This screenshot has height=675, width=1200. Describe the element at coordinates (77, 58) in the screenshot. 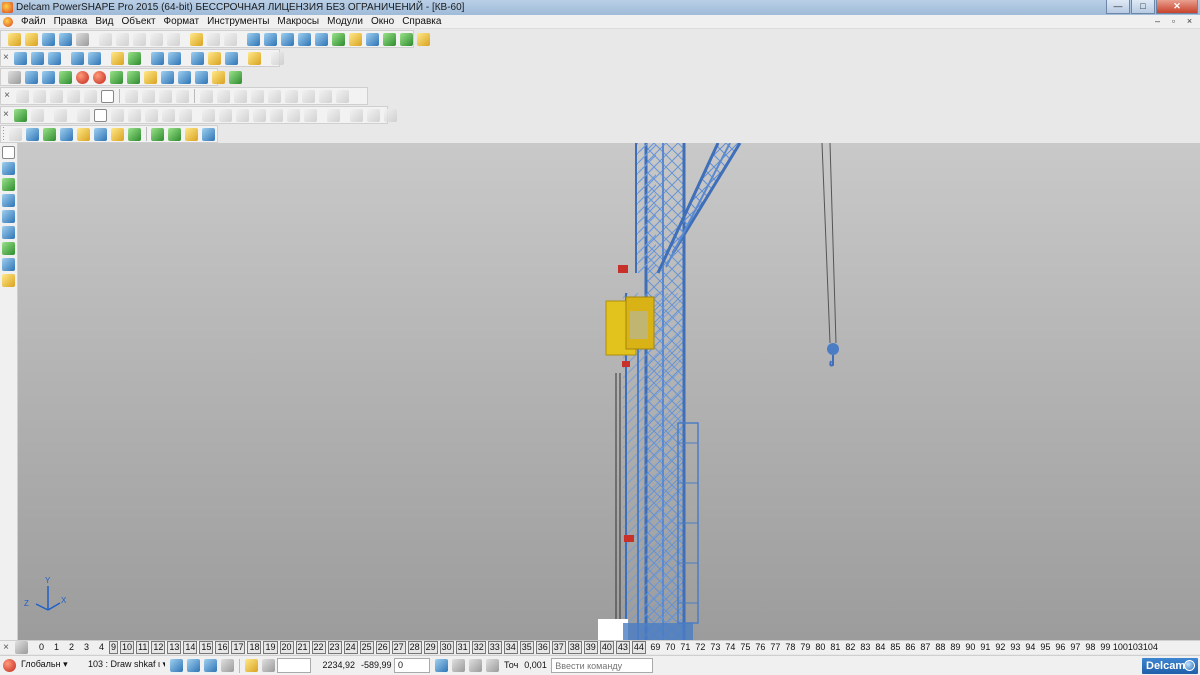

I see `view-cube-icon` at that location.